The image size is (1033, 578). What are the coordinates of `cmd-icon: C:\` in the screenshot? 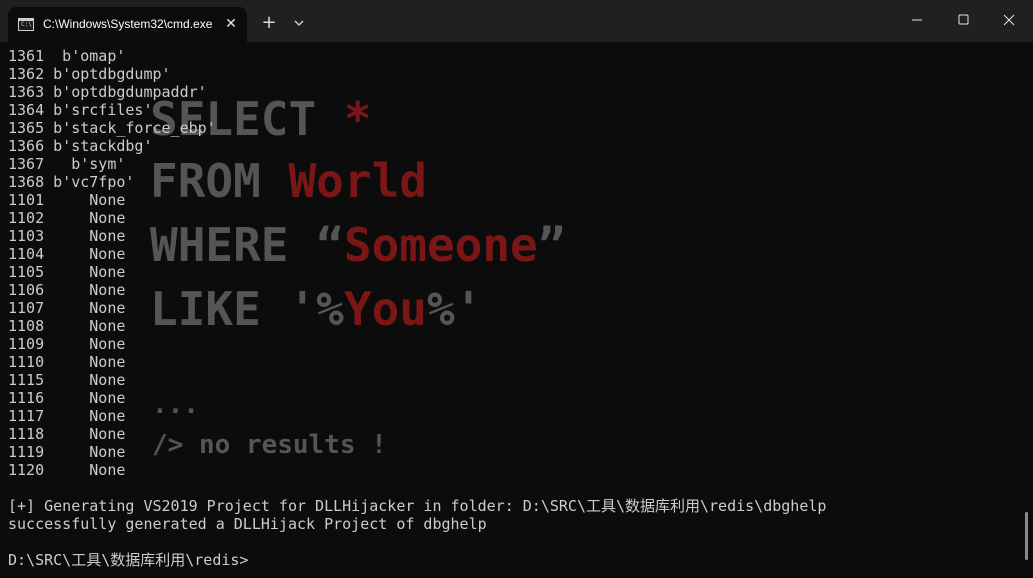 It's located at (26, 24).